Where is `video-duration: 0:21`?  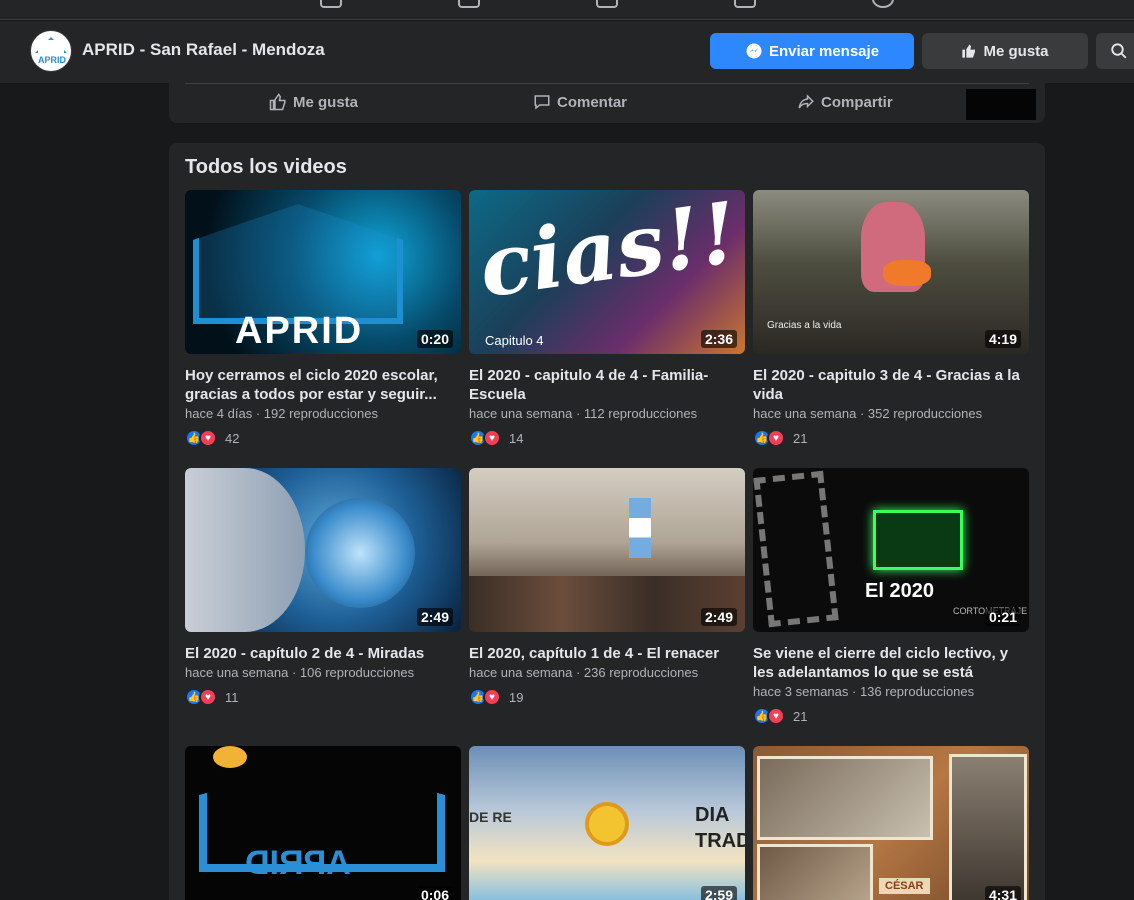 video-duration: 0:21 is located at coordinates (1002, 617).